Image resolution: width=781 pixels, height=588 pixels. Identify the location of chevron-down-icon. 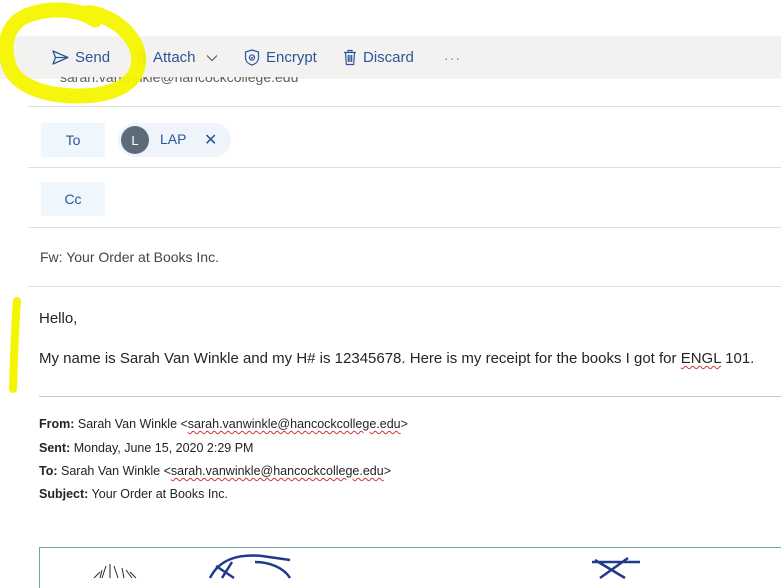
(212, 58).